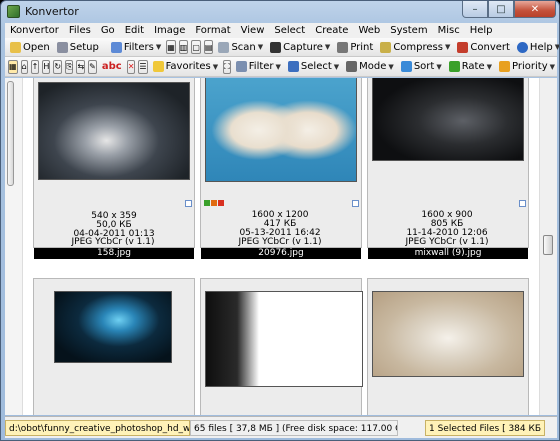 This screenshot has width=560, height=441. I want to click on star-icon, so click(158, 66).